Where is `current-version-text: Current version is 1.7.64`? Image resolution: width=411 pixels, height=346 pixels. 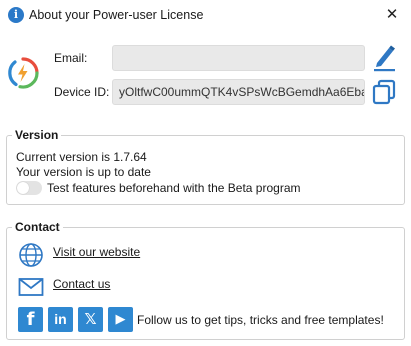 current-version-text: Current version is 1.7.64 is located at coordinates (81, 157).